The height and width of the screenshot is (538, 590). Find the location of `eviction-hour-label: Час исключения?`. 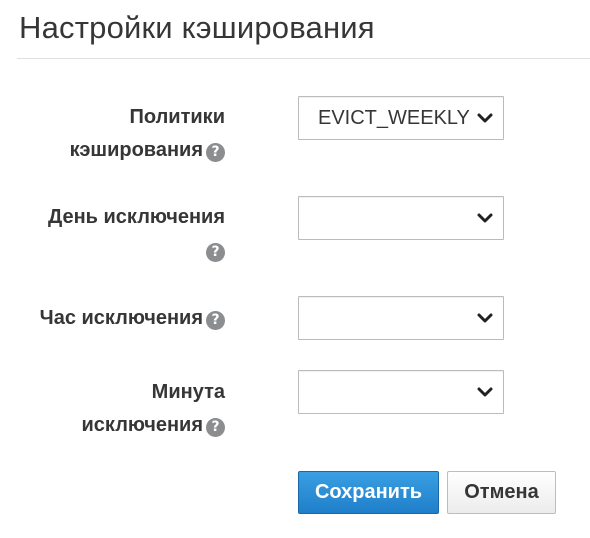

eviction-hour-label: Час исключения? is located at coordinates (132, 318).